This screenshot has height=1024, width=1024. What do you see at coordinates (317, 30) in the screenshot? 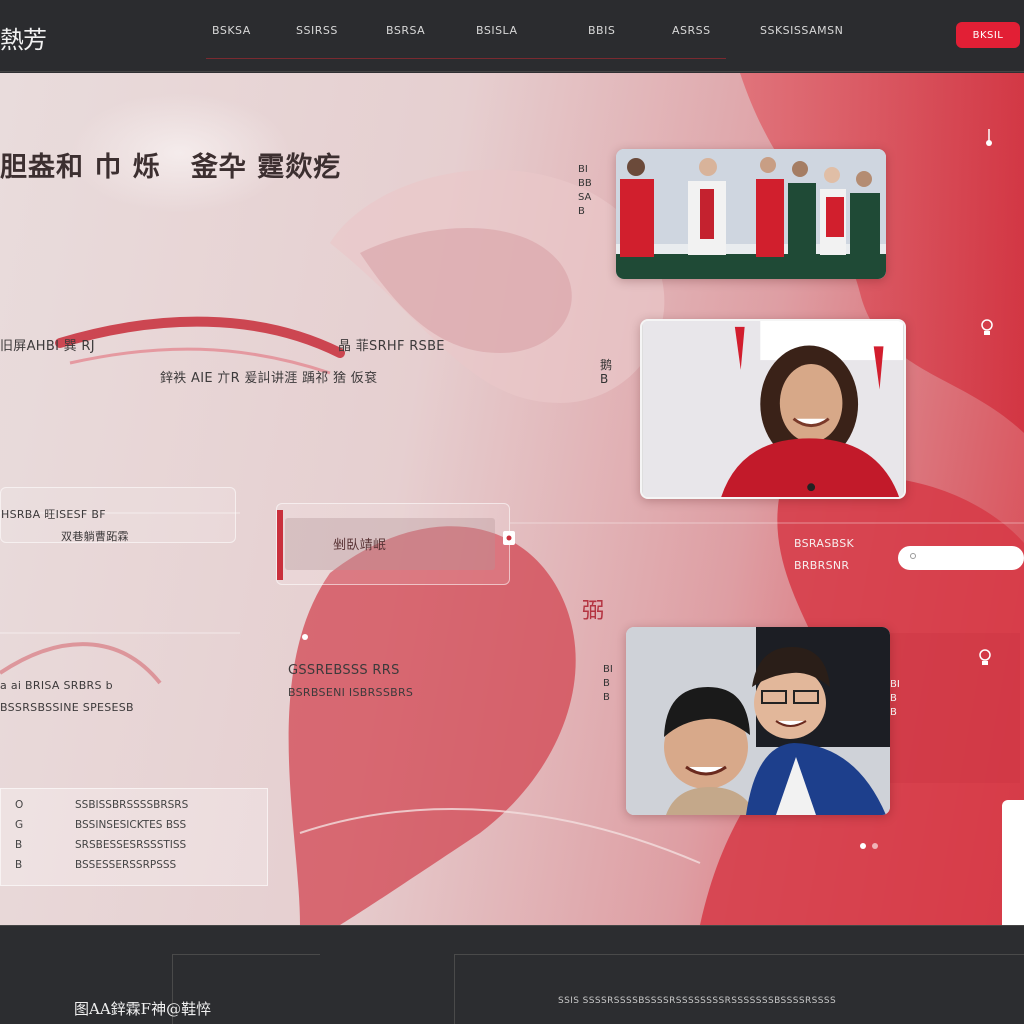
I see `nav-item-2: SSIRSS` at bounding box center [317, 30].